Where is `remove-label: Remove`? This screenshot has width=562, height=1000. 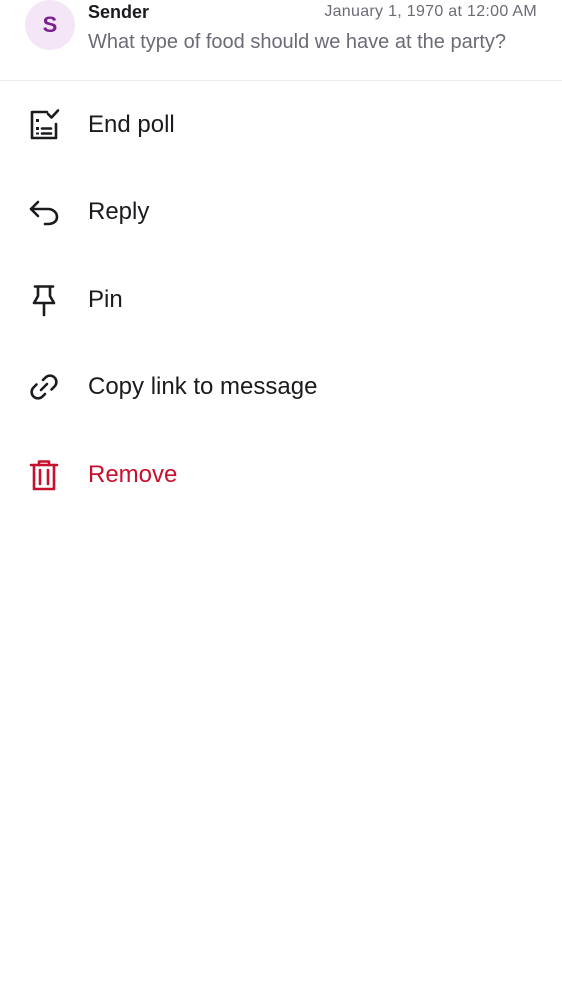
remove-label: Remove is located at coordinates (133, 474).